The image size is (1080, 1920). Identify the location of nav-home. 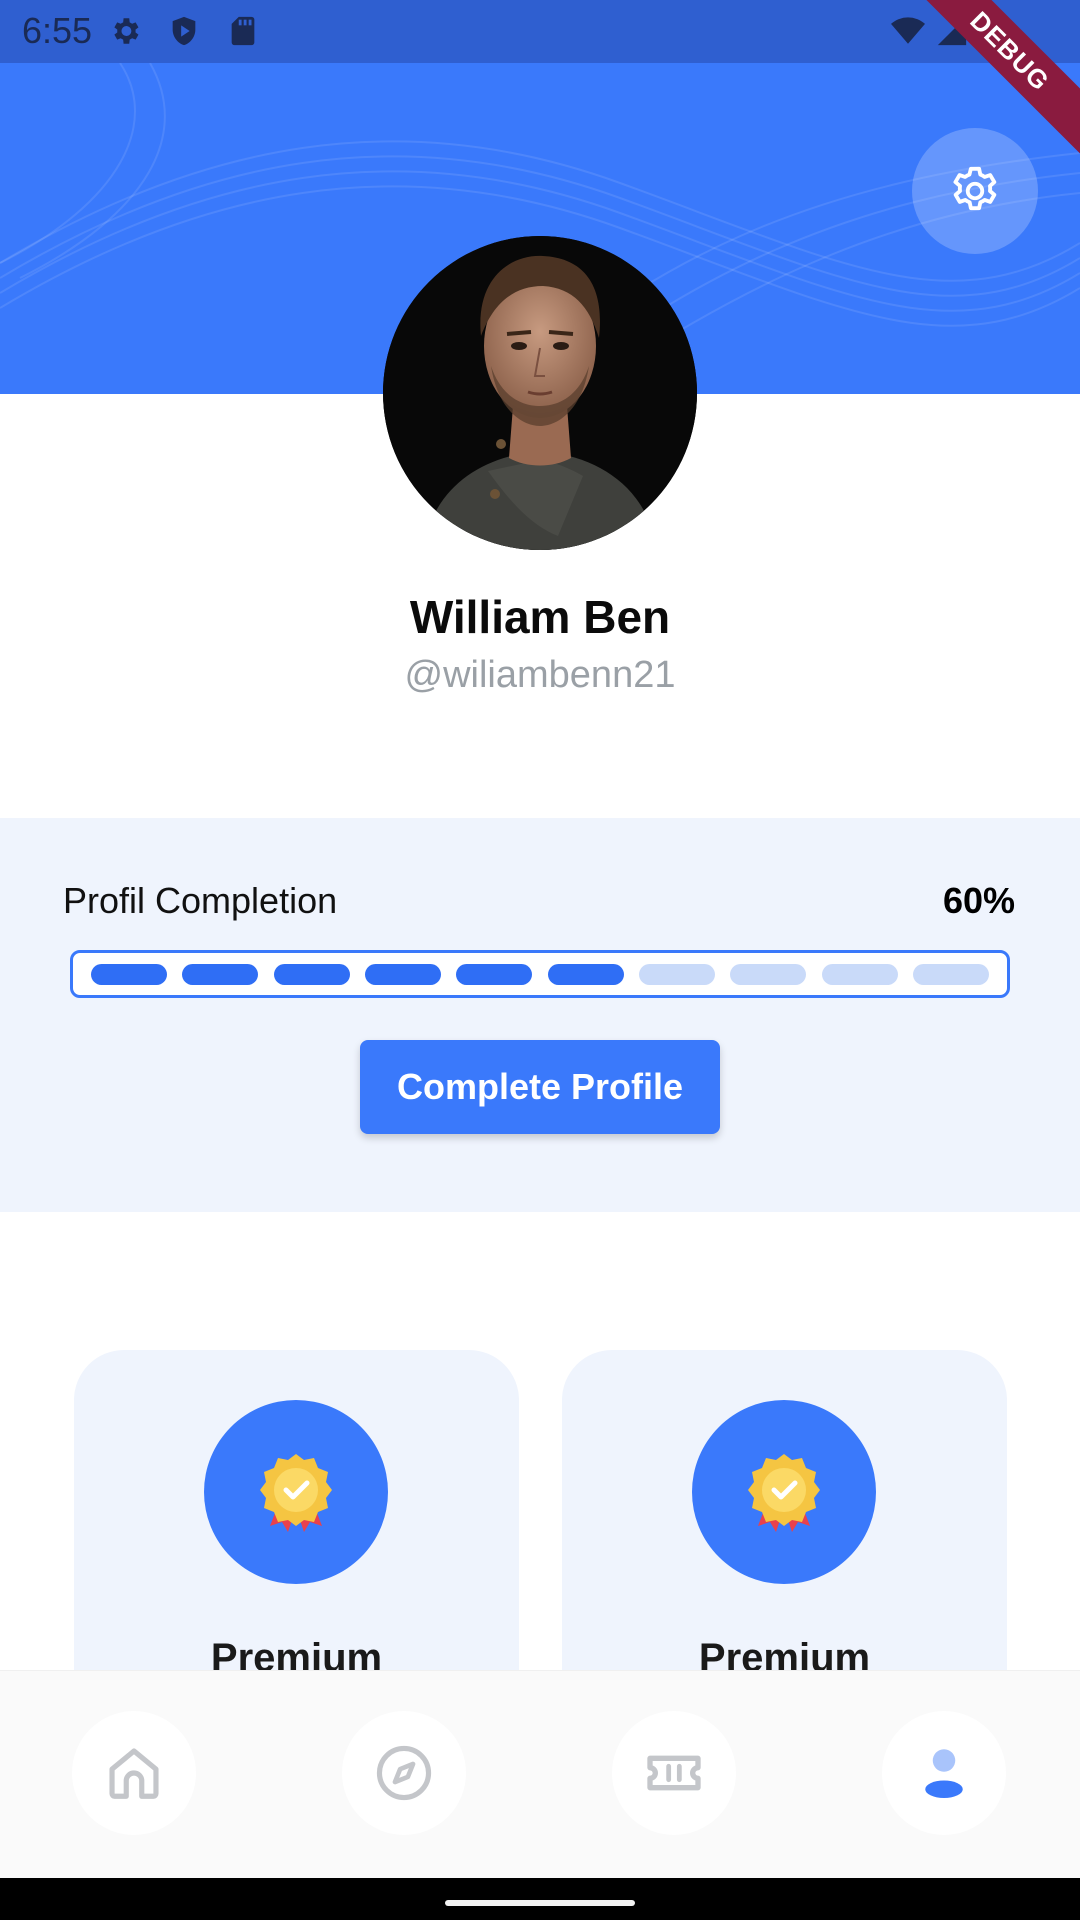
(134, 1773).